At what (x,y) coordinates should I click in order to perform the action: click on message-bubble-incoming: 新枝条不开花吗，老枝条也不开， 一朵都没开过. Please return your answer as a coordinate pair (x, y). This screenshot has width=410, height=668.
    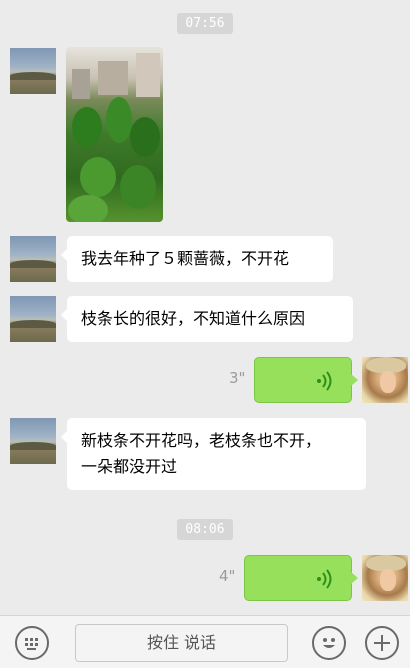
    Looking at the image, I should click on (213, 454).